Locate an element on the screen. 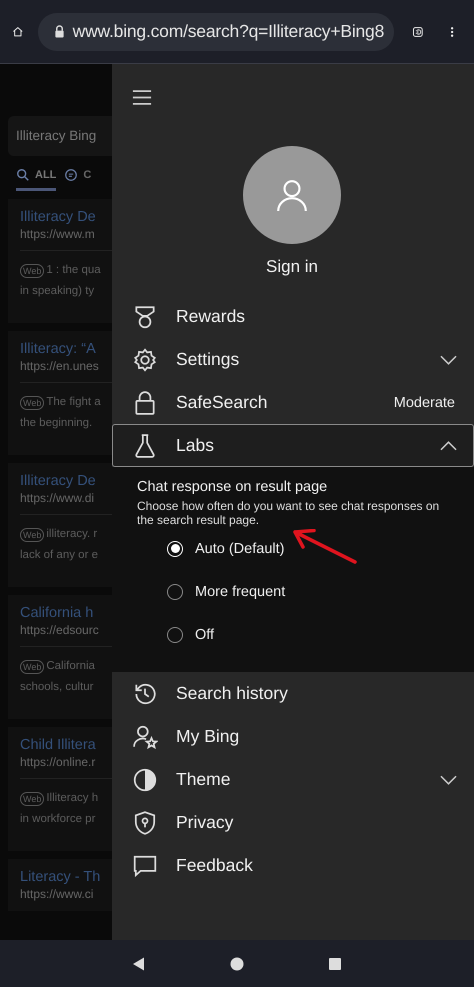 The height and width of the screenshot is (987, 474). menu-item: Rewards is located at coordinates (293, 316).